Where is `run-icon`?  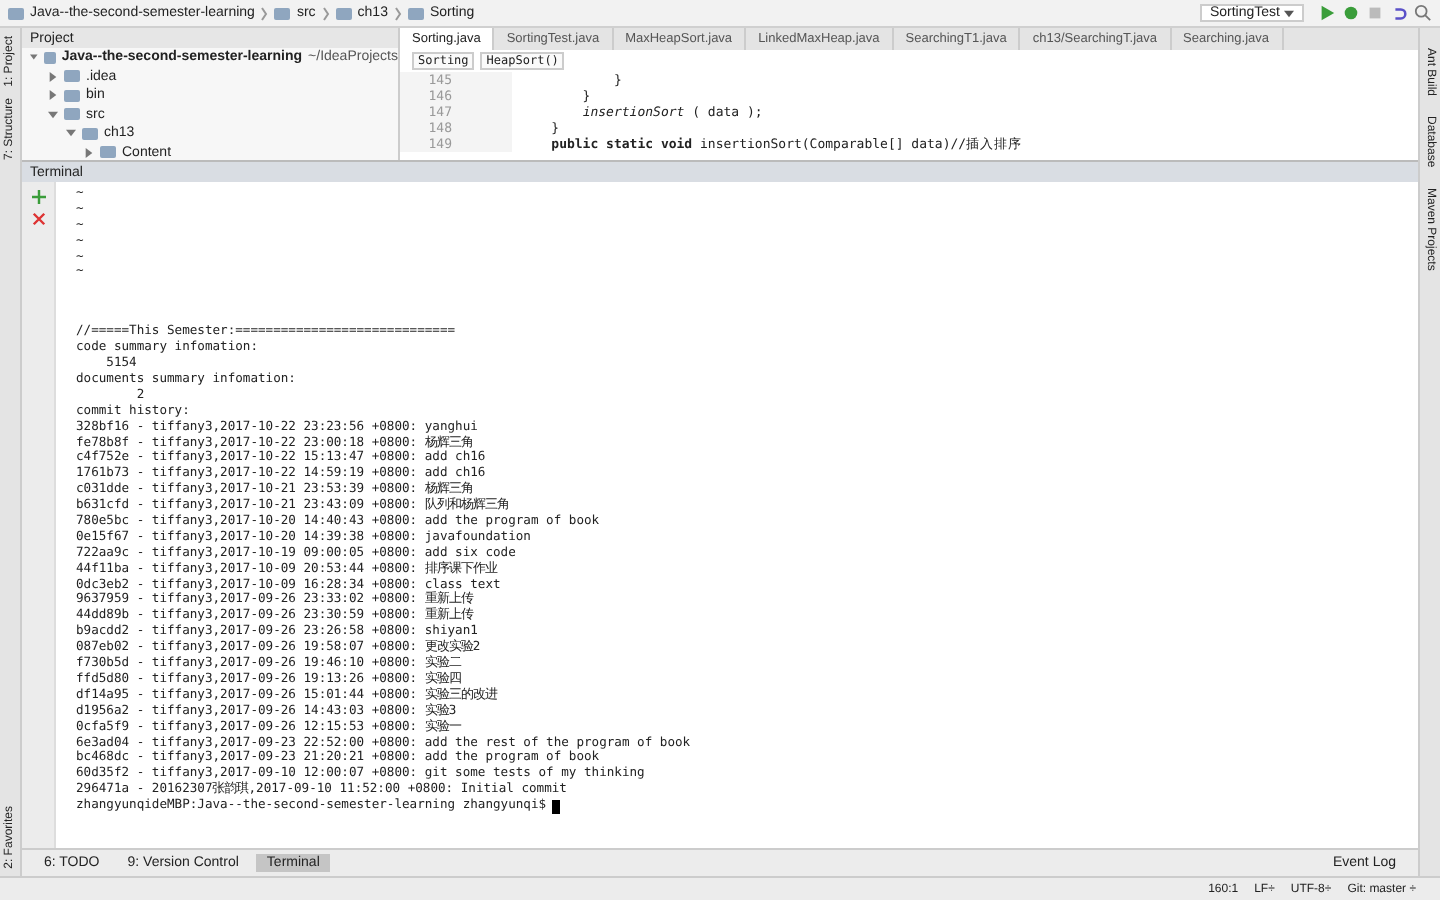 run-icon is located at coordinates (1327, 13).